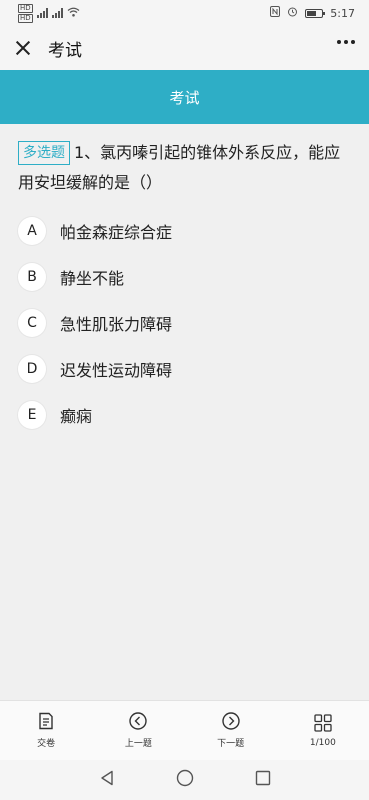 This screenshot has width=369, height=800. What do you see at coordinates (184, 13) in the screenshot?
I see `status-bar: HD HD 5:17` at bounding box center [184, 13].